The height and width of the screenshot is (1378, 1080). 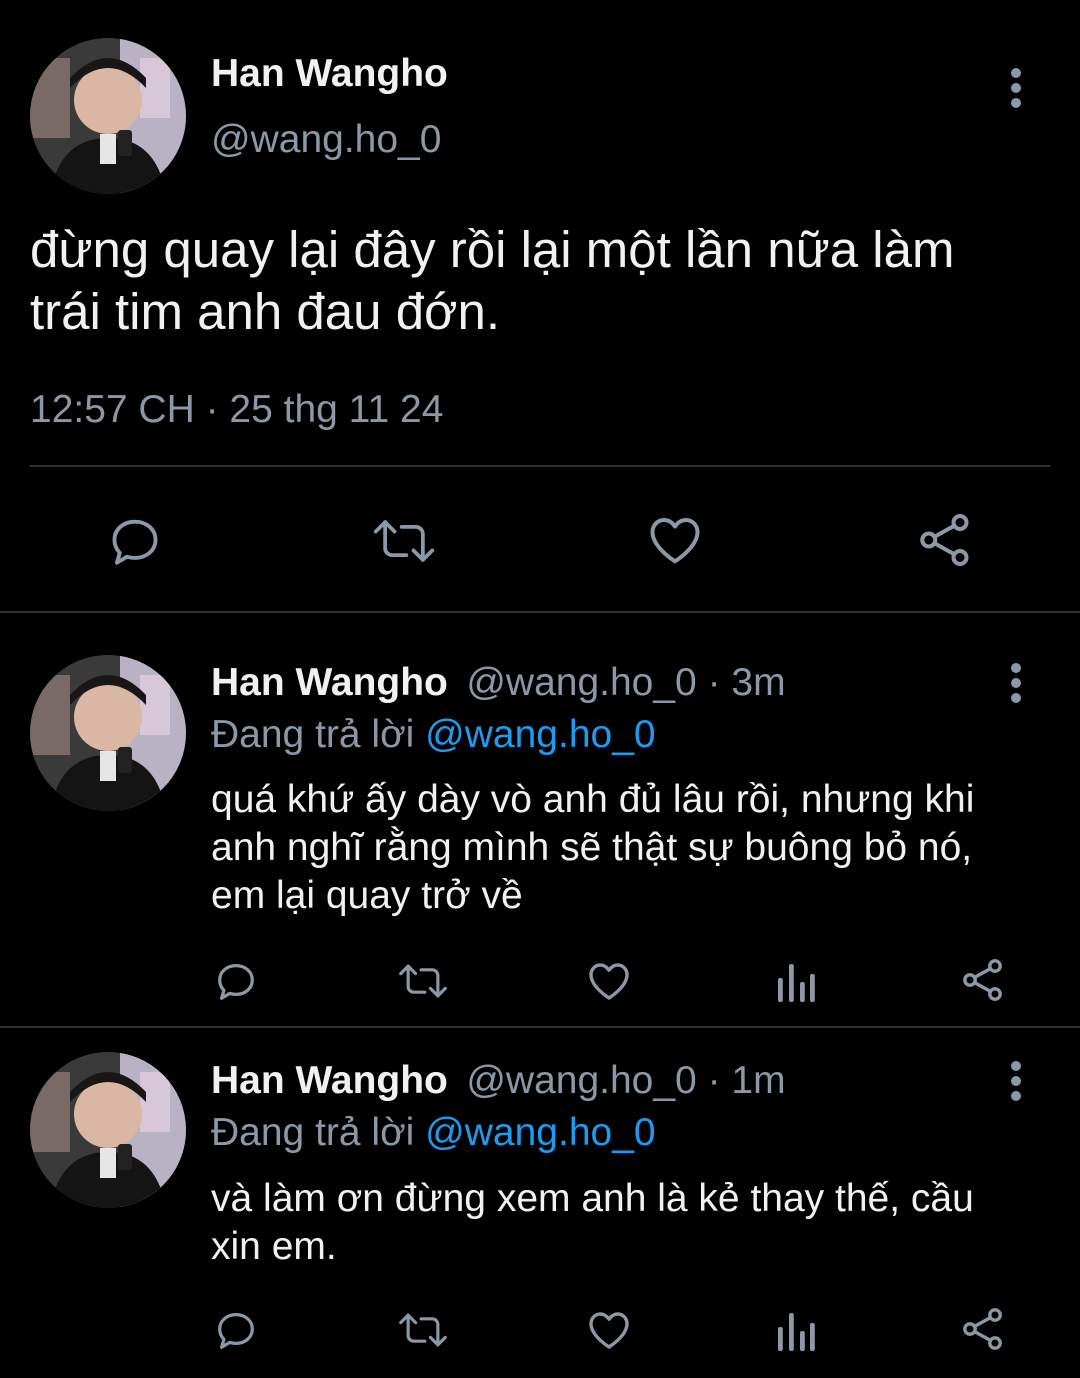 What do you see at coordinates (625, 1080) in the screenshot?
I see `author-handle-time: @wang.ho_0 · 1m` at bounding box center [625, 1080].